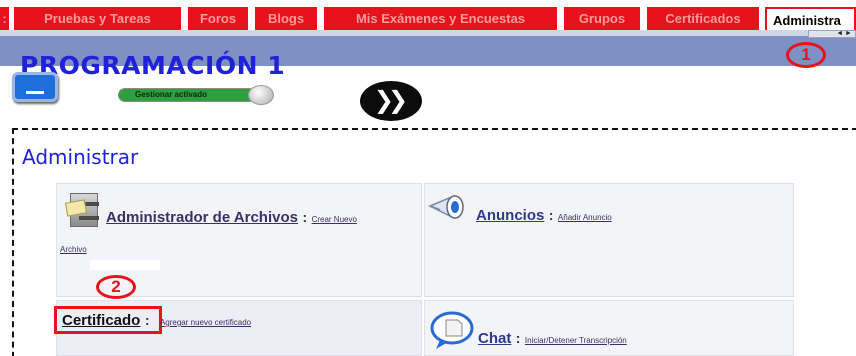  Describe the element at coordinates (89, 218) in the screenshot. I see `cabinet-drawer` at that location.